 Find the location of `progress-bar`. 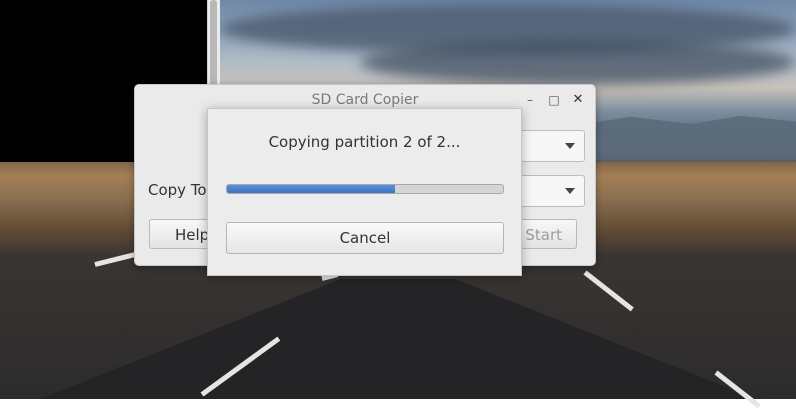

progress-bar is located at coordinates (365, 189).